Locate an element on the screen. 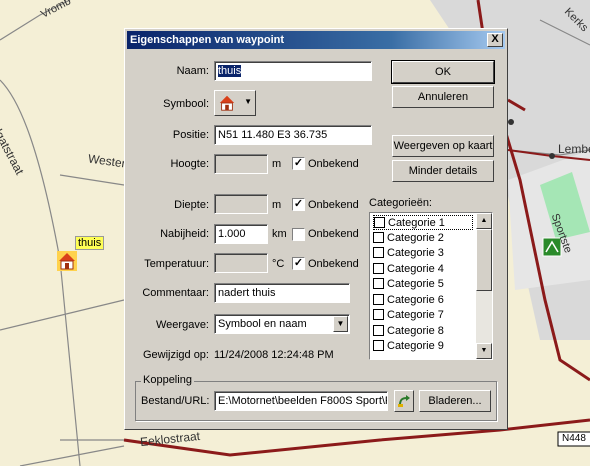 The width and height of the screenshot is (590, 466). map-label-lembe: Lembe is located at coordinates (574, 149).